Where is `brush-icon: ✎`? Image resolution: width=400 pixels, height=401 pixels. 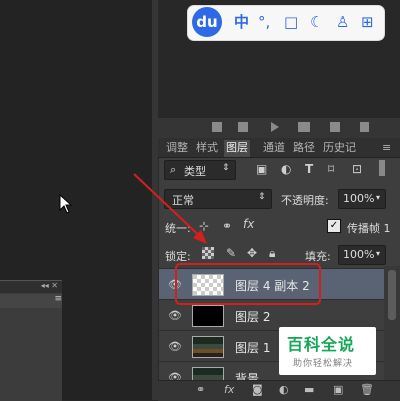 brush-icon: ✎ is located at coordinates (231, 253).